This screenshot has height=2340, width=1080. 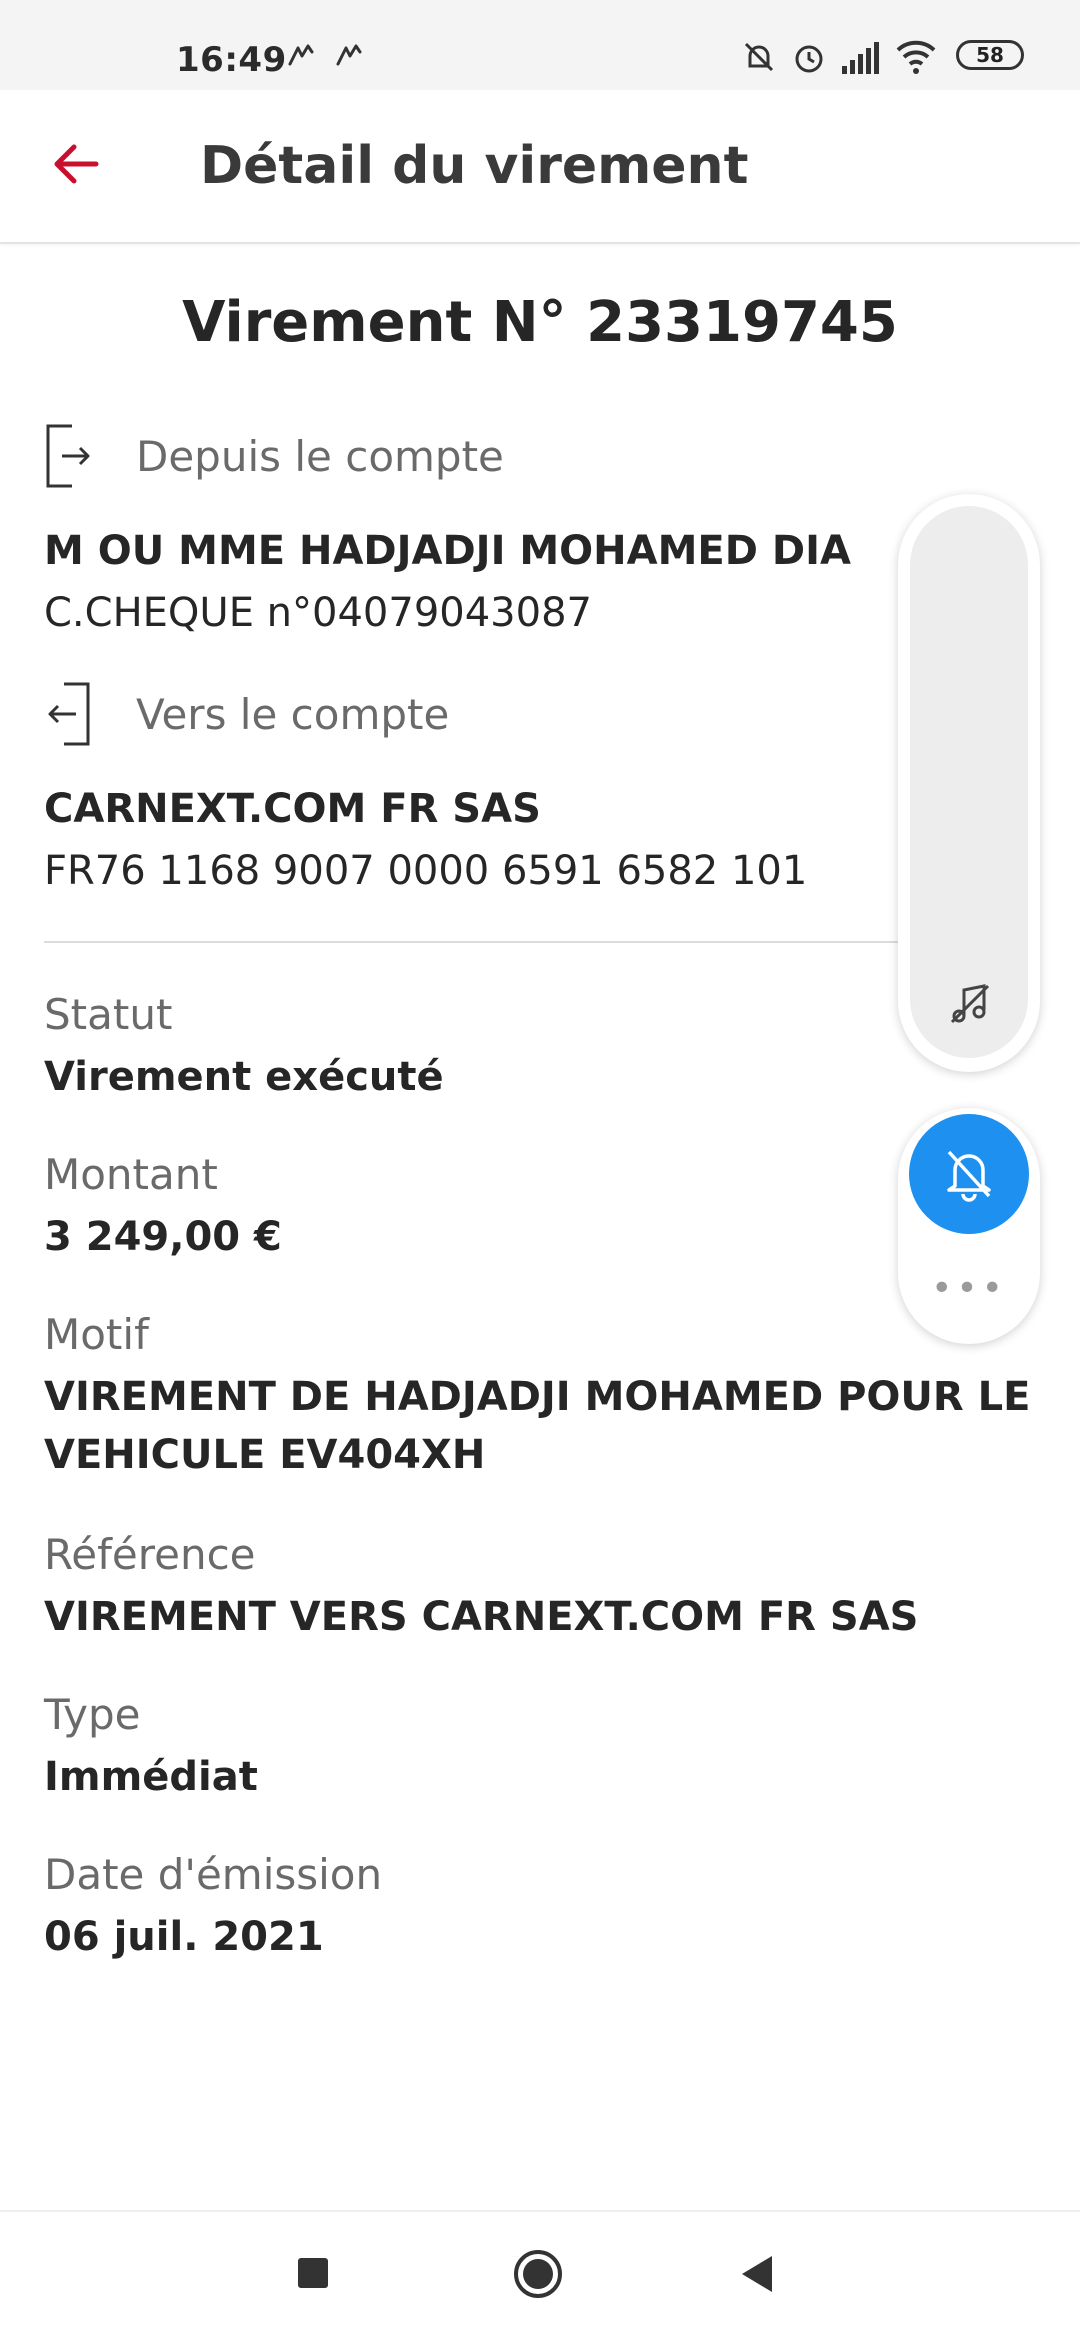 I want to click on divider, so click(x=474, y=942).